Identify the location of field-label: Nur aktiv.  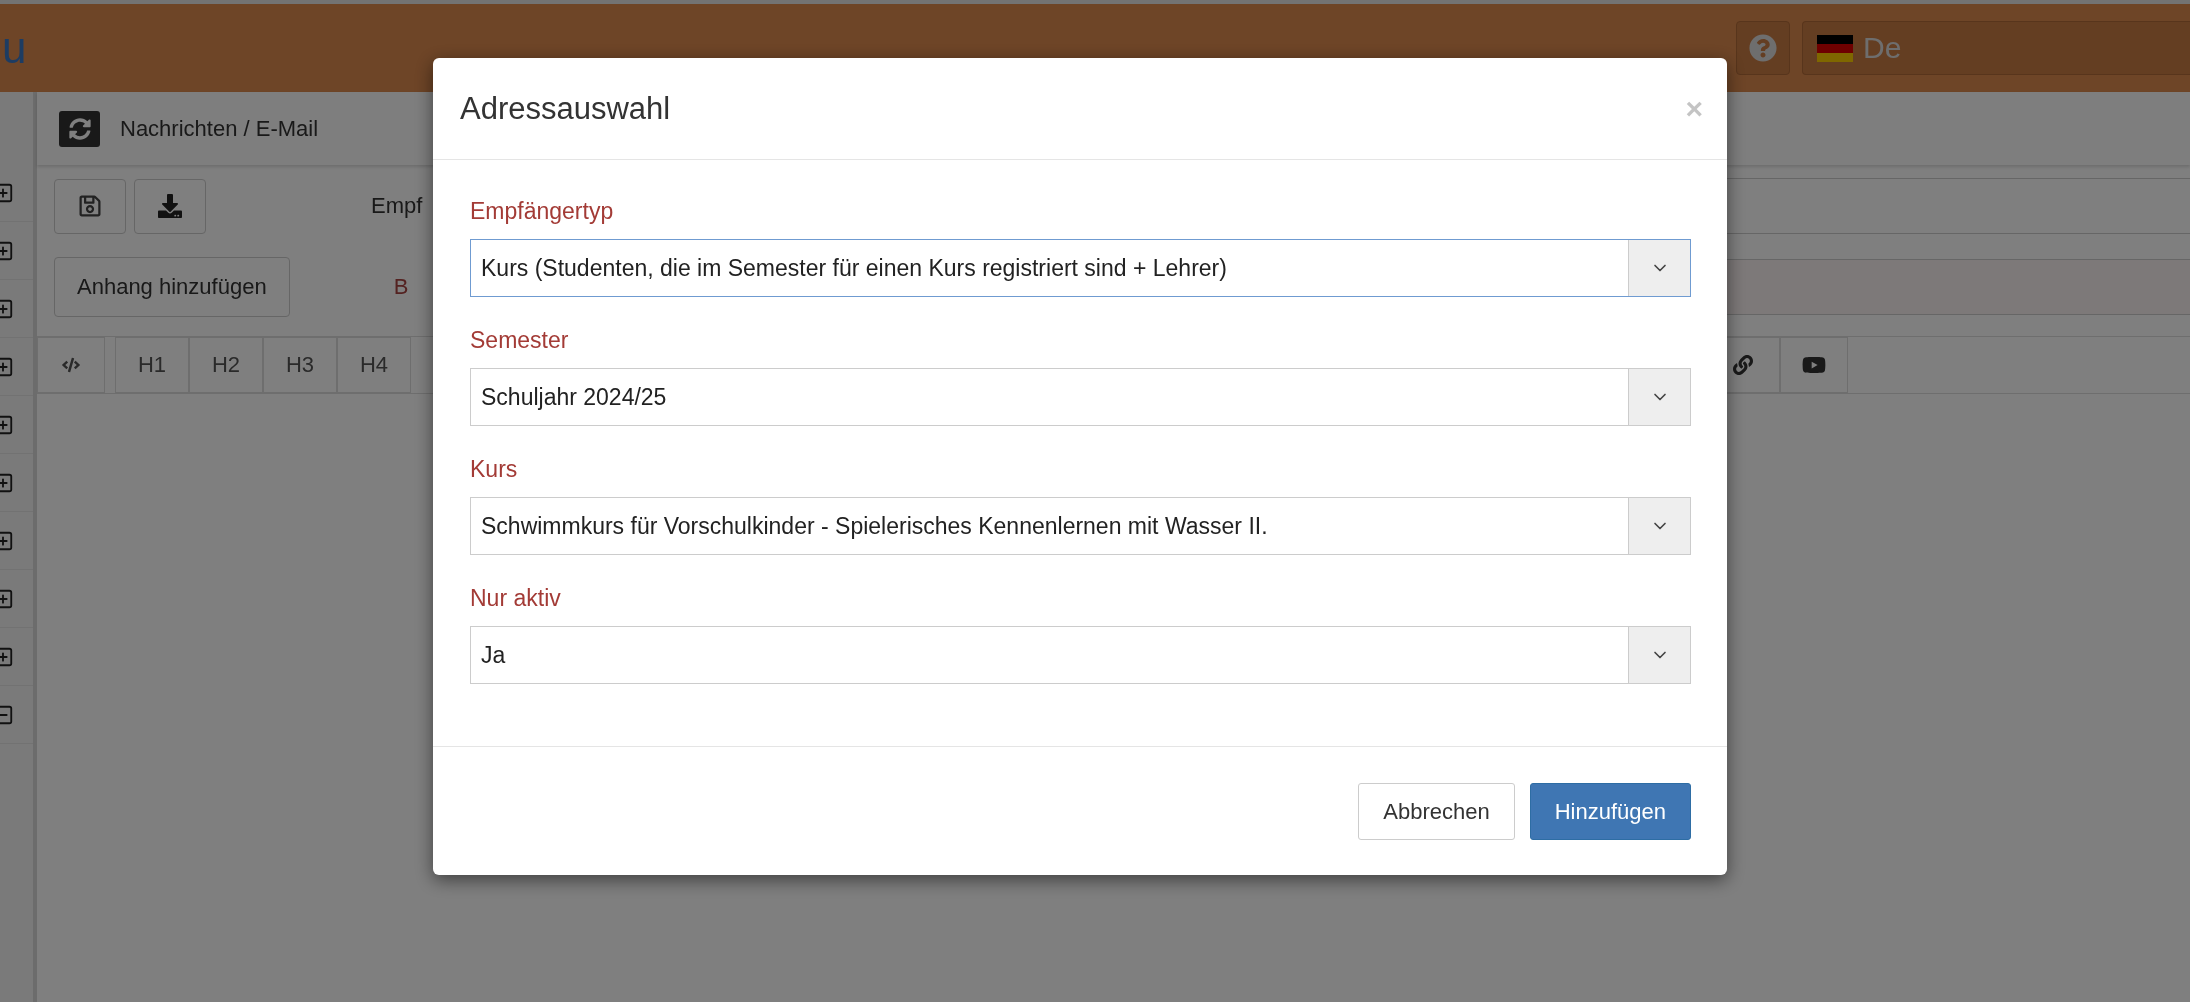
(515, 598).